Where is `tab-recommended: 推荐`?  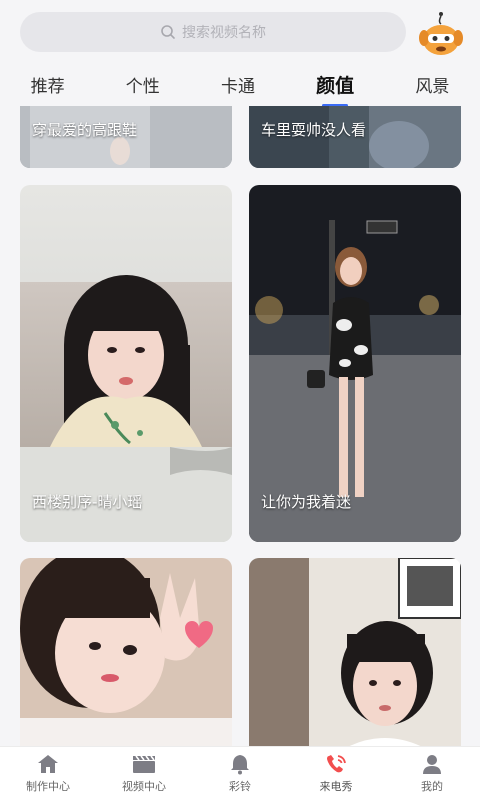 tab-recommended: 推荐 is located at coordinates (48, 84).